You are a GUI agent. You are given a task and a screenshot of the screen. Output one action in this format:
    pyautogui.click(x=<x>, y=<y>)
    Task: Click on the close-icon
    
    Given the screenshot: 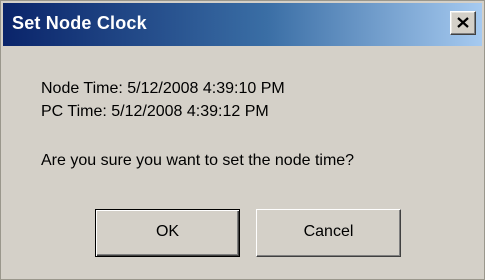 What is the action you would take?
    pyautogui.click(x=463, y=22)
    